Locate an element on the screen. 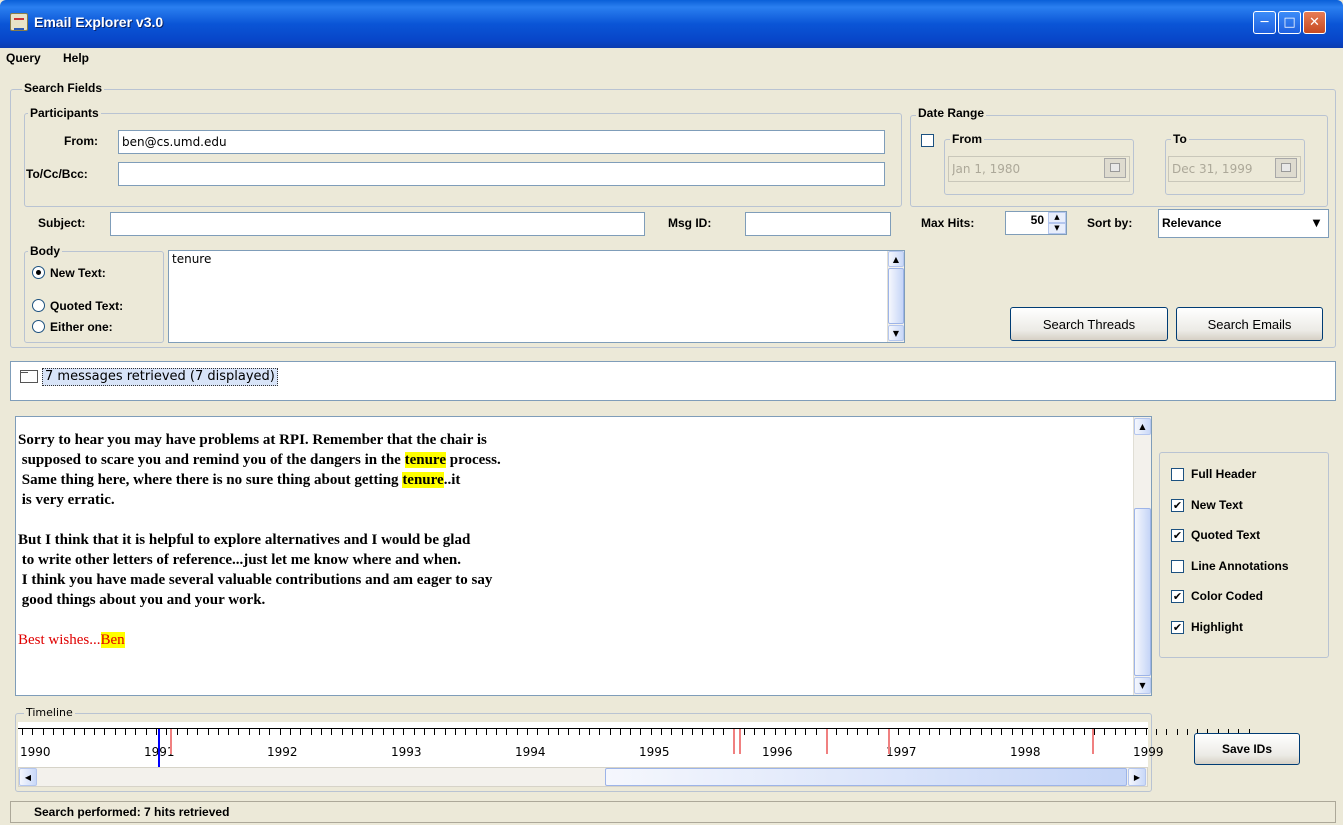 This screenshot has height=825, width=1343. sort-by-label: Sort by: is located at coordinates (1110, 223).